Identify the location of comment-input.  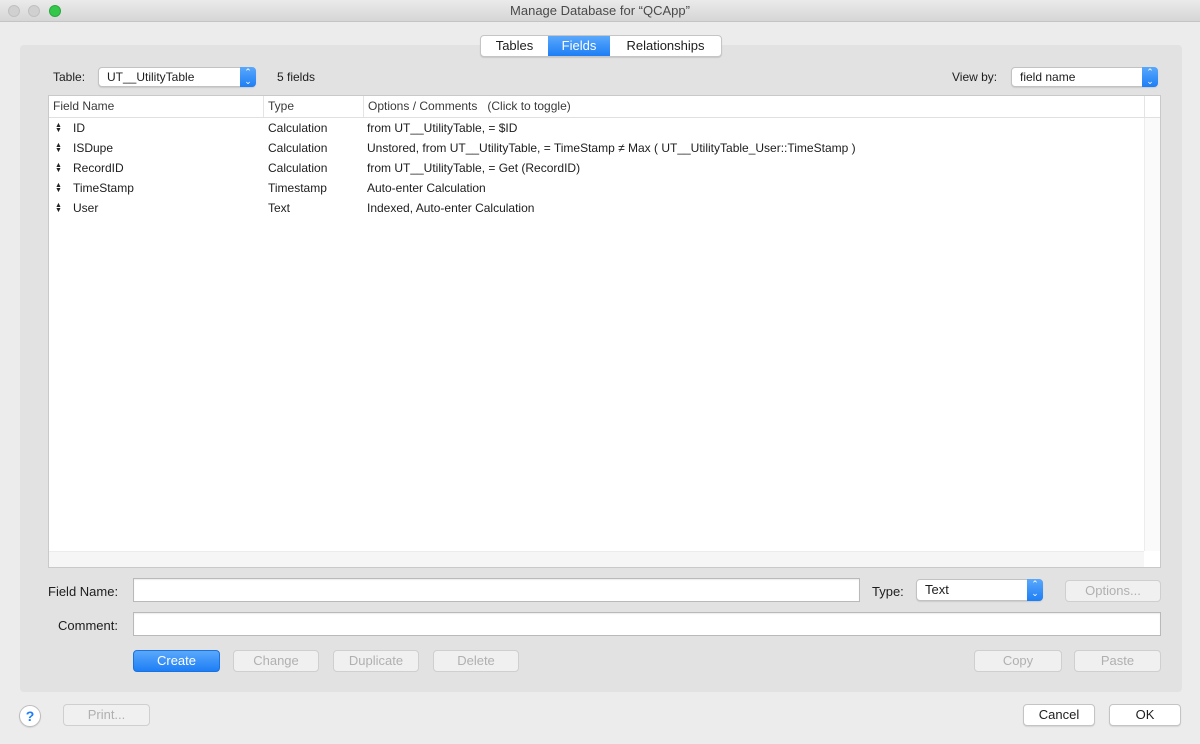
(647, 624).